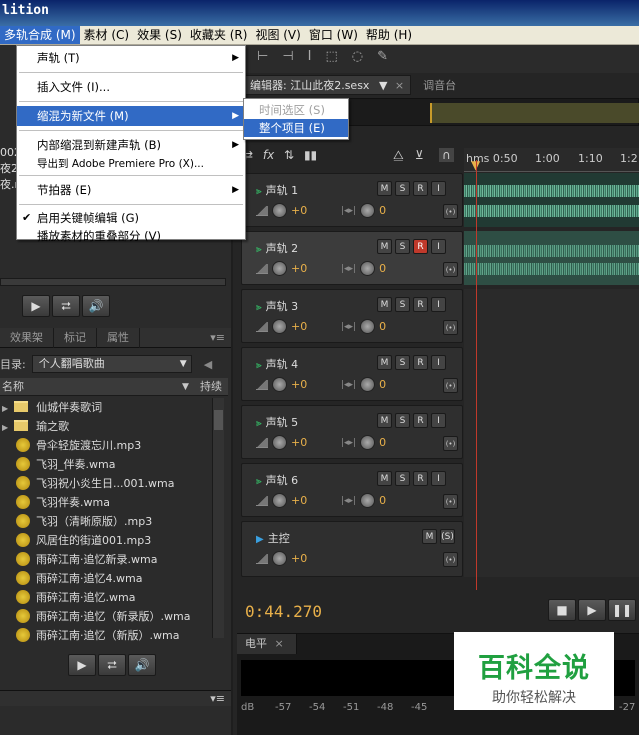 The height and width of the screenshot is (735, 639). Describe the element at coordinates (364, 56) in the screenshot. I see `lasso-tool-icon: ◌` at that location.